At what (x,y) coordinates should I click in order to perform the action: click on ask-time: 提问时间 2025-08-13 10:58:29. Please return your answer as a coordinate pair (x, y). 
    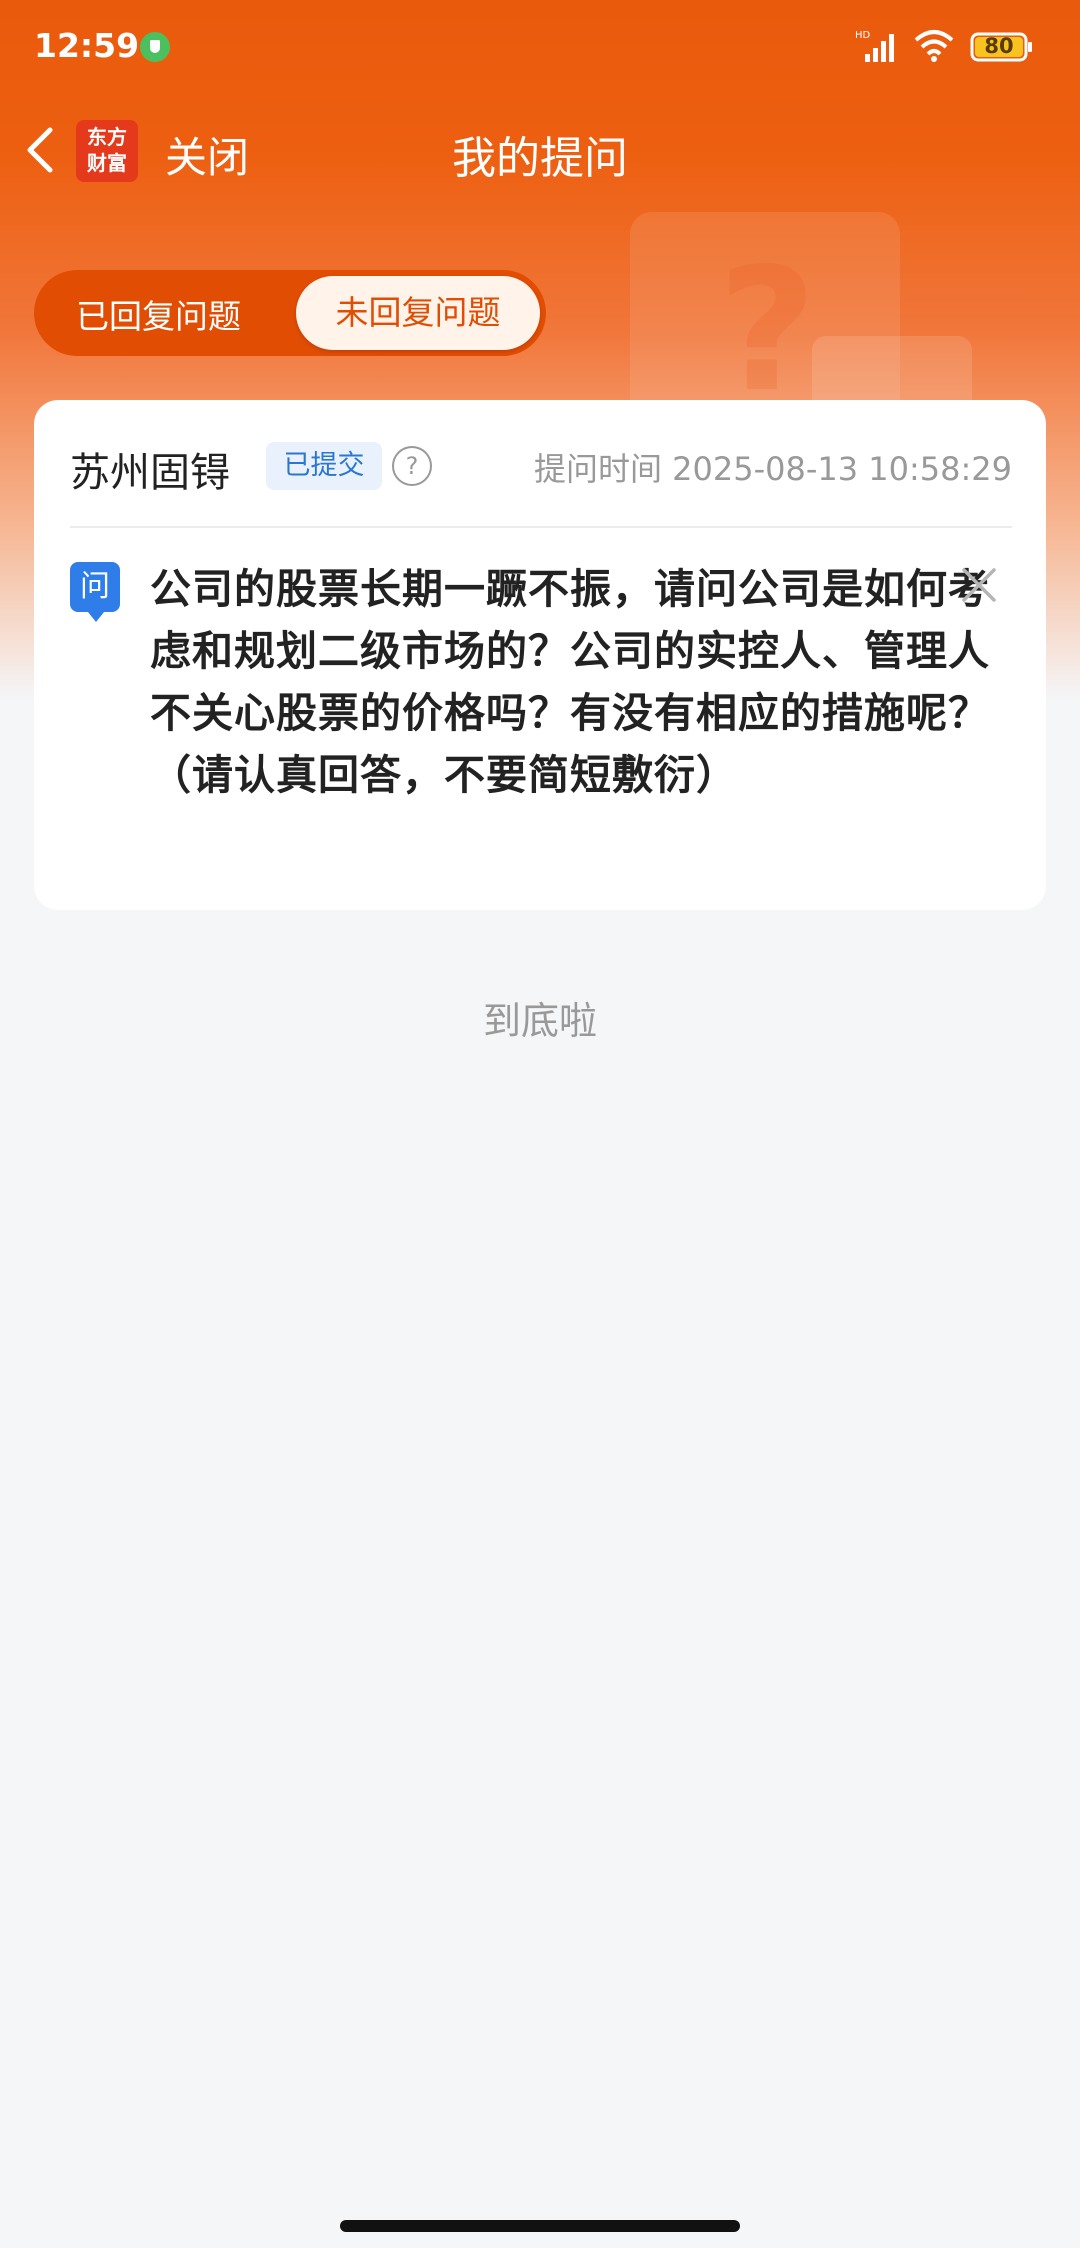
    Looking at the image, I should click on (772, 469).